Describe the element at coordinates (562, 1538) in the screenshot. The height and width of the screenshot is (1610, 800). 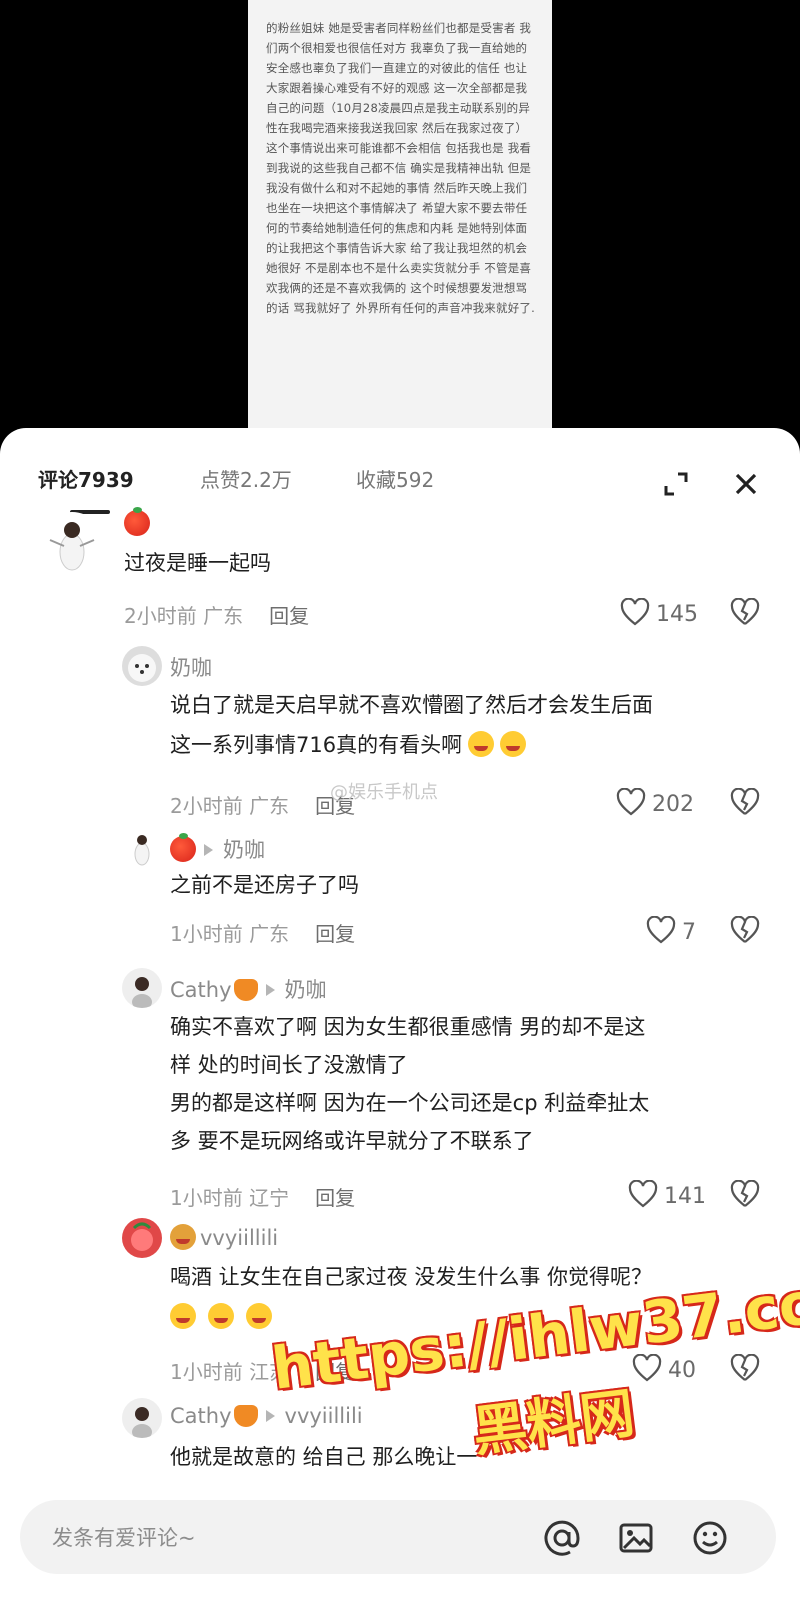
I see `mention-icon` at that location.